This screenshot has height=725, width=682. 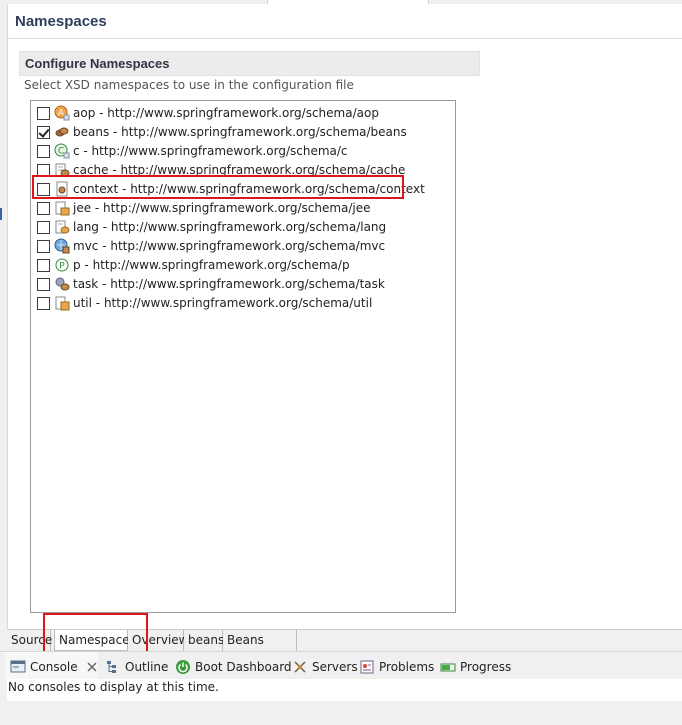 What do you see at coordinates (43, 189) in the screenshot?
I see `context-checkbox` at bounding box center [43, 189].